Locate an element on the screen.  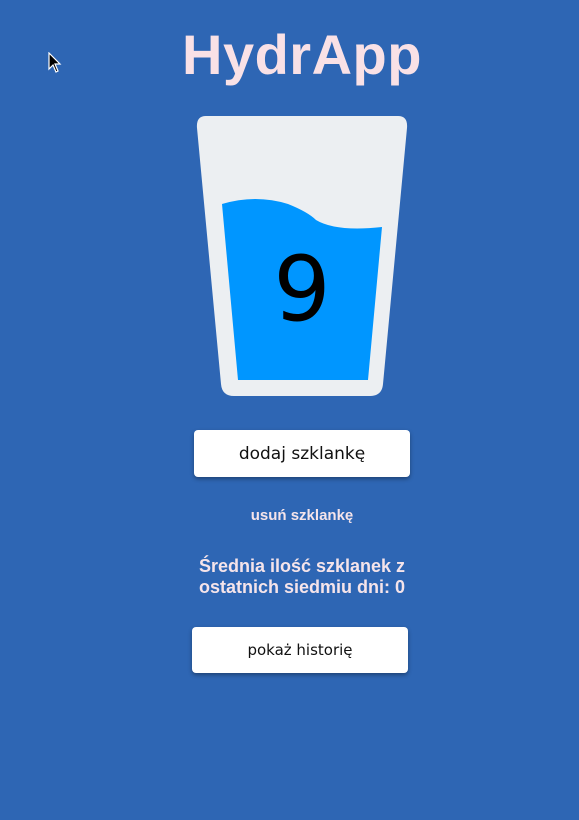
remove-glass-button: usuń szklankę is located at coordinates (302, 516).